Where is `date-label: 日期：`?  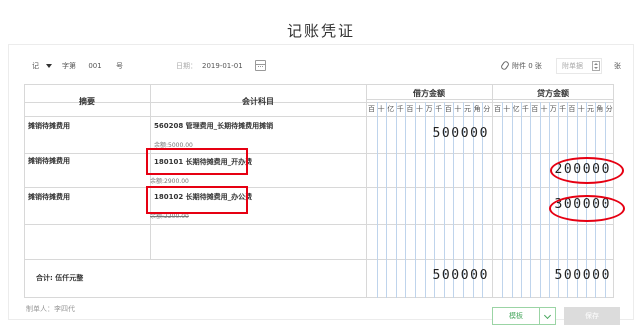 date-label: 日期： is located at coordinates (186, 66).